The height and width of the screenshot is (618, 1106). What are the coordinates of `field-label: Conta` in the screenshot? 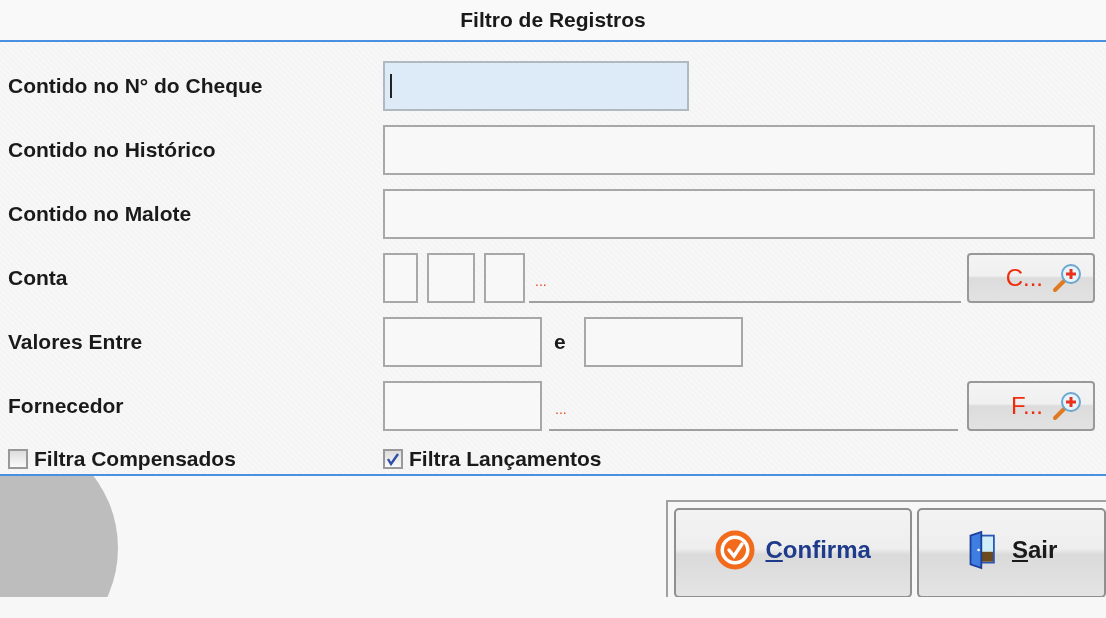 It's located at (38, 278).